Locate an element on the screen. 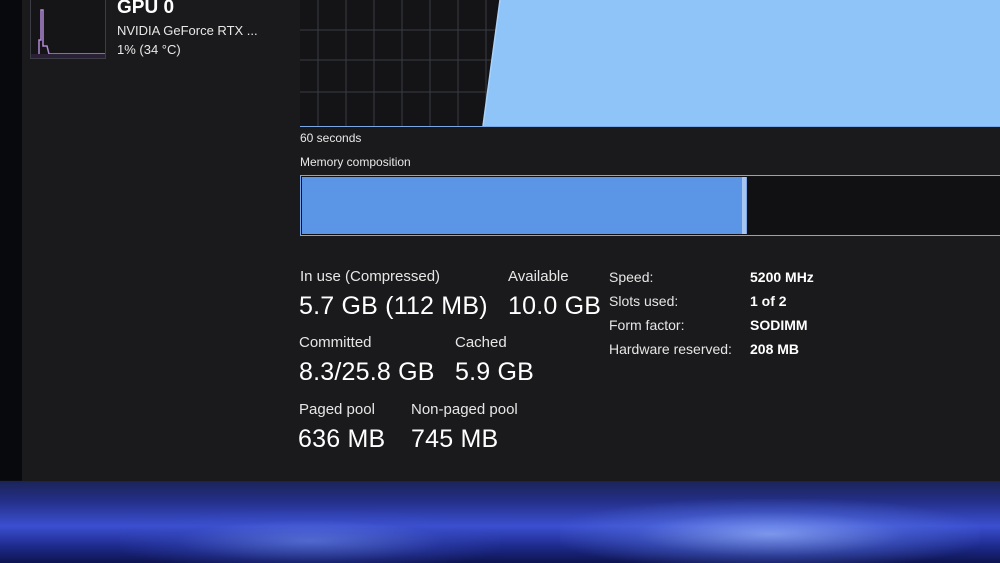 This screenshot has height=563, width=1000. slots-used-label: Slots used: is located at coordinates (644, 301).